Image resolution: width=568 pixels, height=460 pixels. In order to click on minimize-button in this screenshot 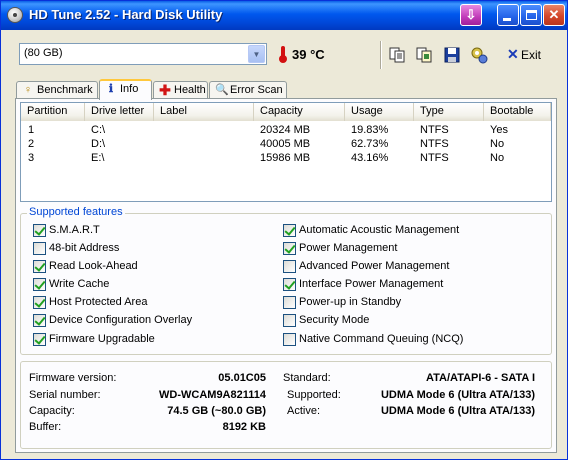, I will do `click(508, 15)`.